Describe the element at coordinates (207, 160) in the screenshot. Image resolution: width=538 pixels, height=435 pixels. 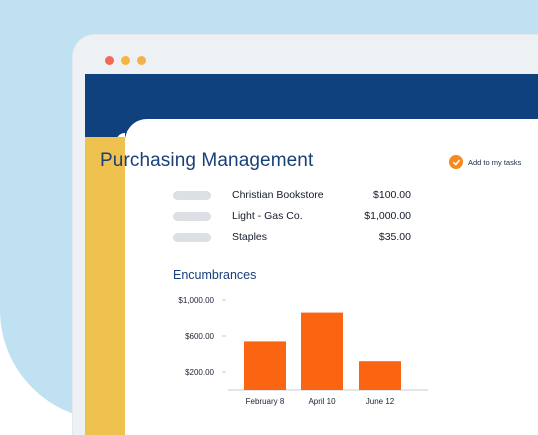
I see `page-title: Purchasing Management` at that location.